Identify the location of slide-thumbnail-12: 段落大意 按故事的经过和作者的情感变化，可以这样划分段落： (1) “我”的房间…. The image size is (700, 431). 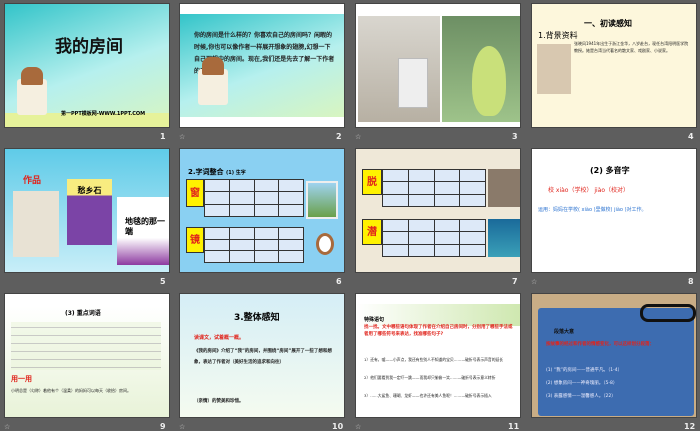
(614, 355).